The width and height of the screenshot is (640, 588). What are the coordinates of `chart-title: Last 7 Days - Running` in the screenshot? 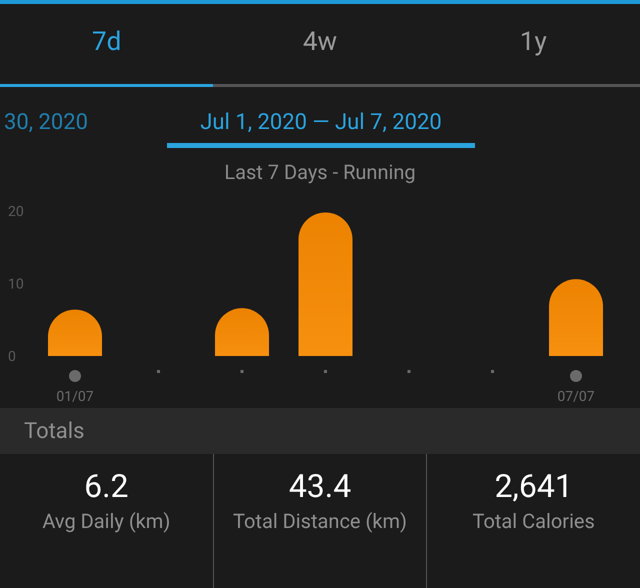 It's located at (320, 172).